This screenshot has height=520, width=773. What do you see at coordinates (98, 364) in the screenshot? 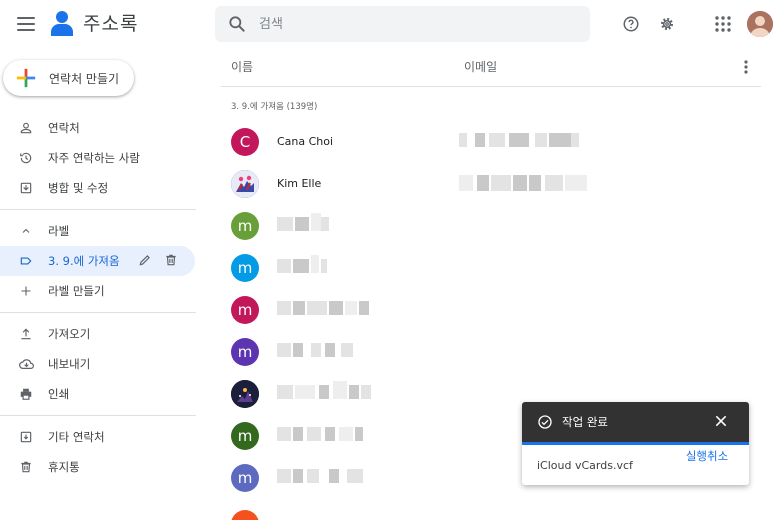
I see `sidebar-item-export: 내보내기` at bounding box center [98, 364].